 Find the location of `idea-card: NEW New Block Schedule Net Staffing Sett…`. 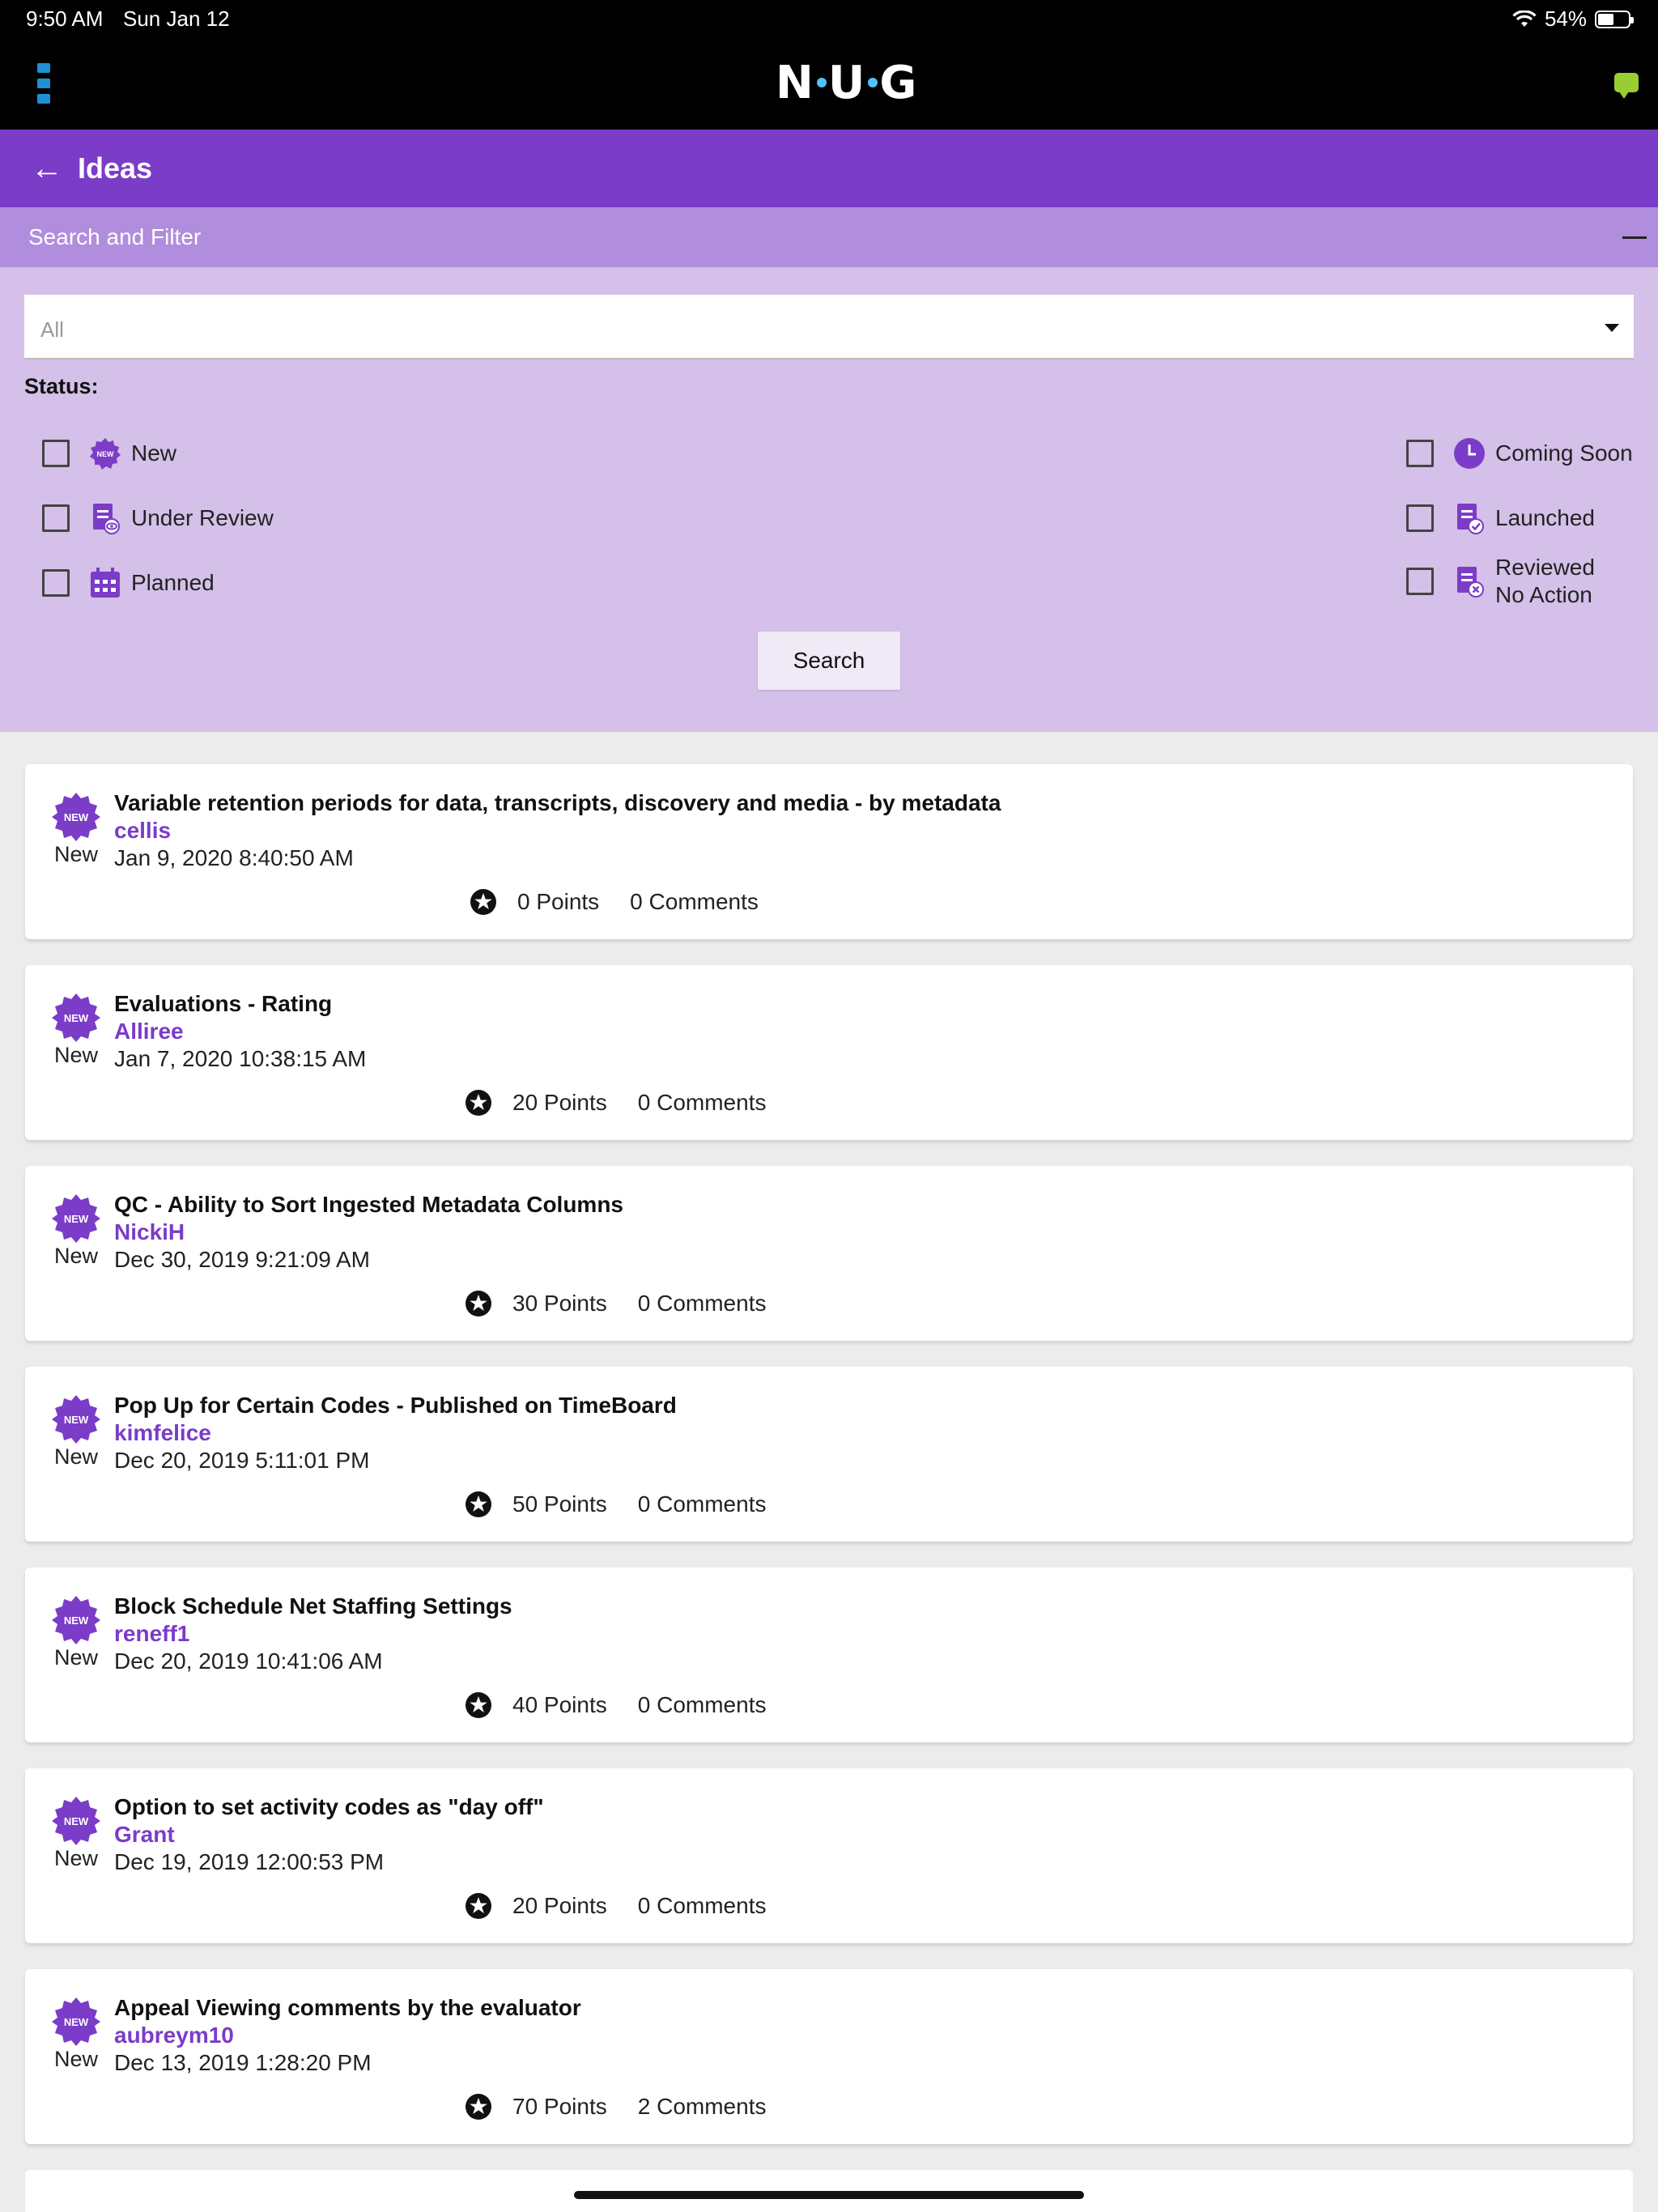

idea-card: NEW New Block Schedule Net Staffing Sett… is located at coordinates (829, 1655).